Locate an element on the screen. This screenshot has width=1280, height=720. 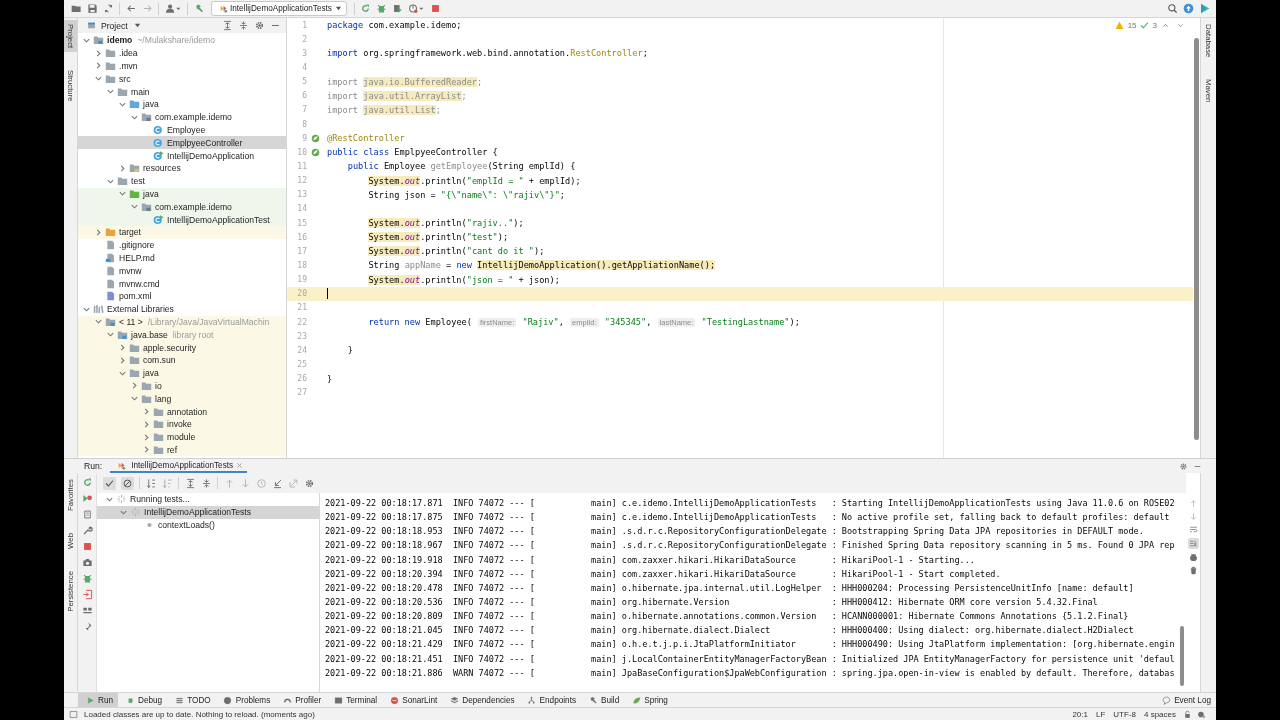
layout-icon is located at coordinates (87, 610).